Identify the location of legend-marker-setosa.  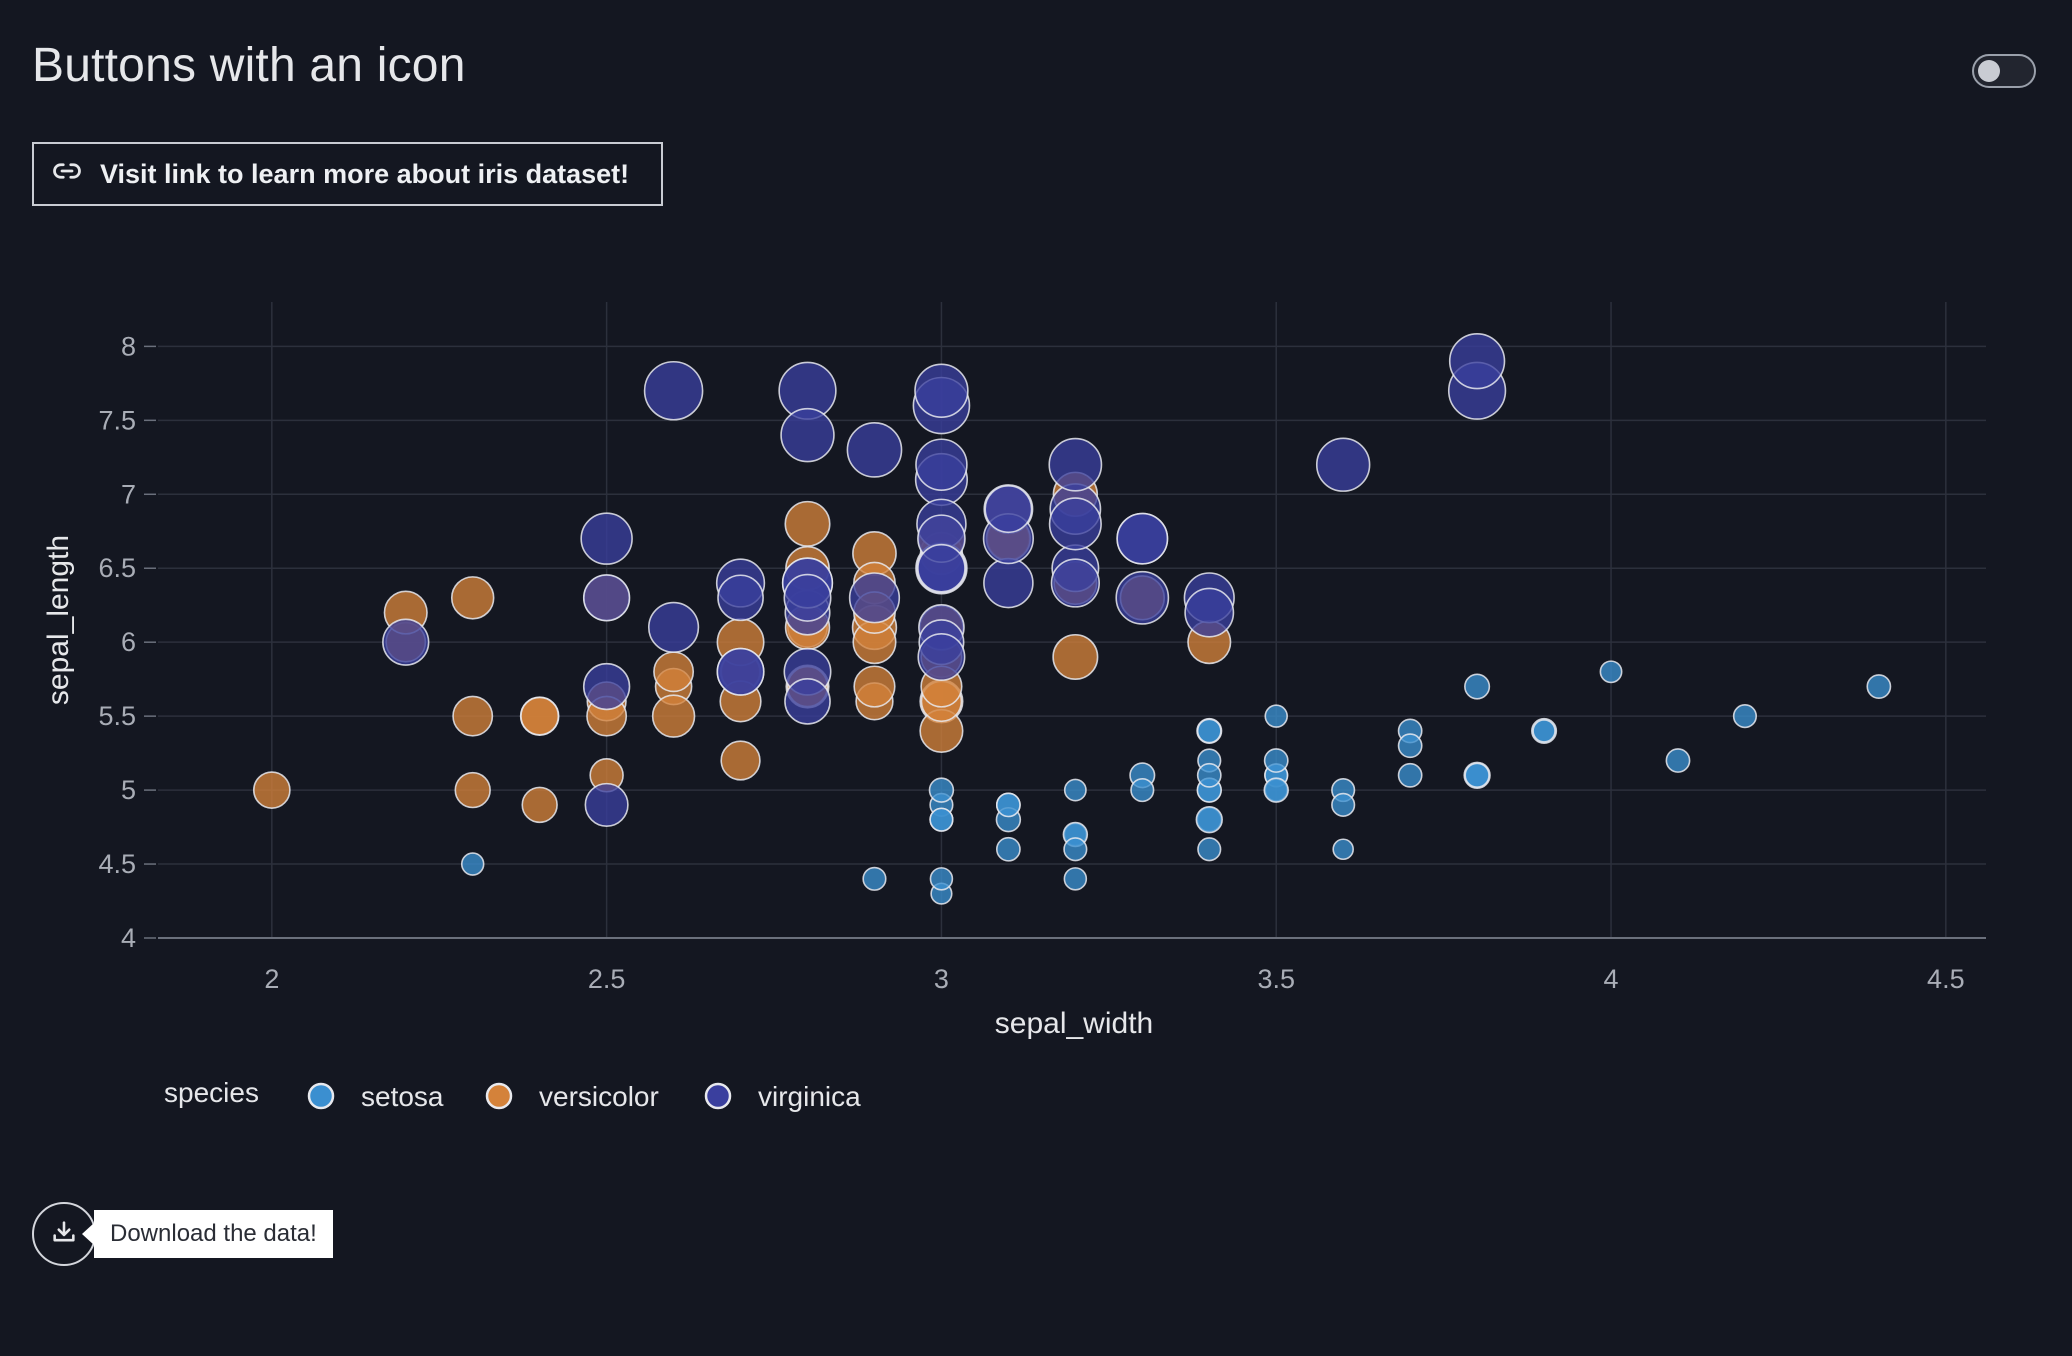
(321, 1096).